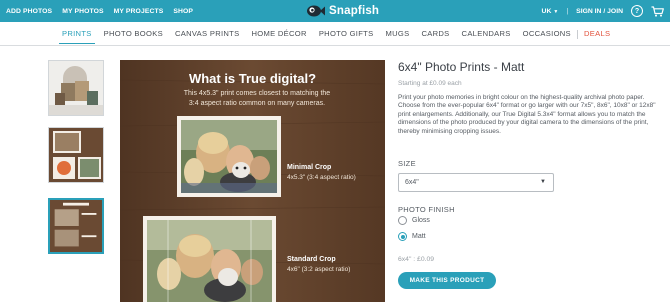 The width and height of the screenshot is (670, 302). Describe the element at coordinates (354, 11) in the screenshot. I see `brand-name: Snapfish` at that location.